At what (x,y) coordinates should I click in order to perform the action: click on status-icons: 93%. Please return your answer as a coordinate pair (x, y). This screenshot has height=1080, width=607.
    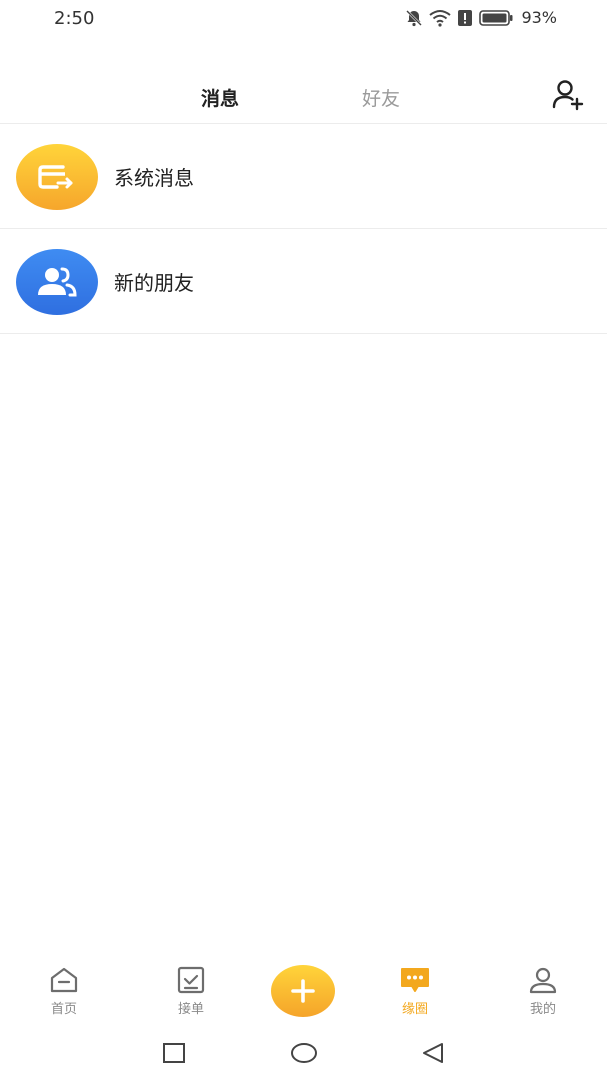
    Looking at the image, I should click on (481, 17).